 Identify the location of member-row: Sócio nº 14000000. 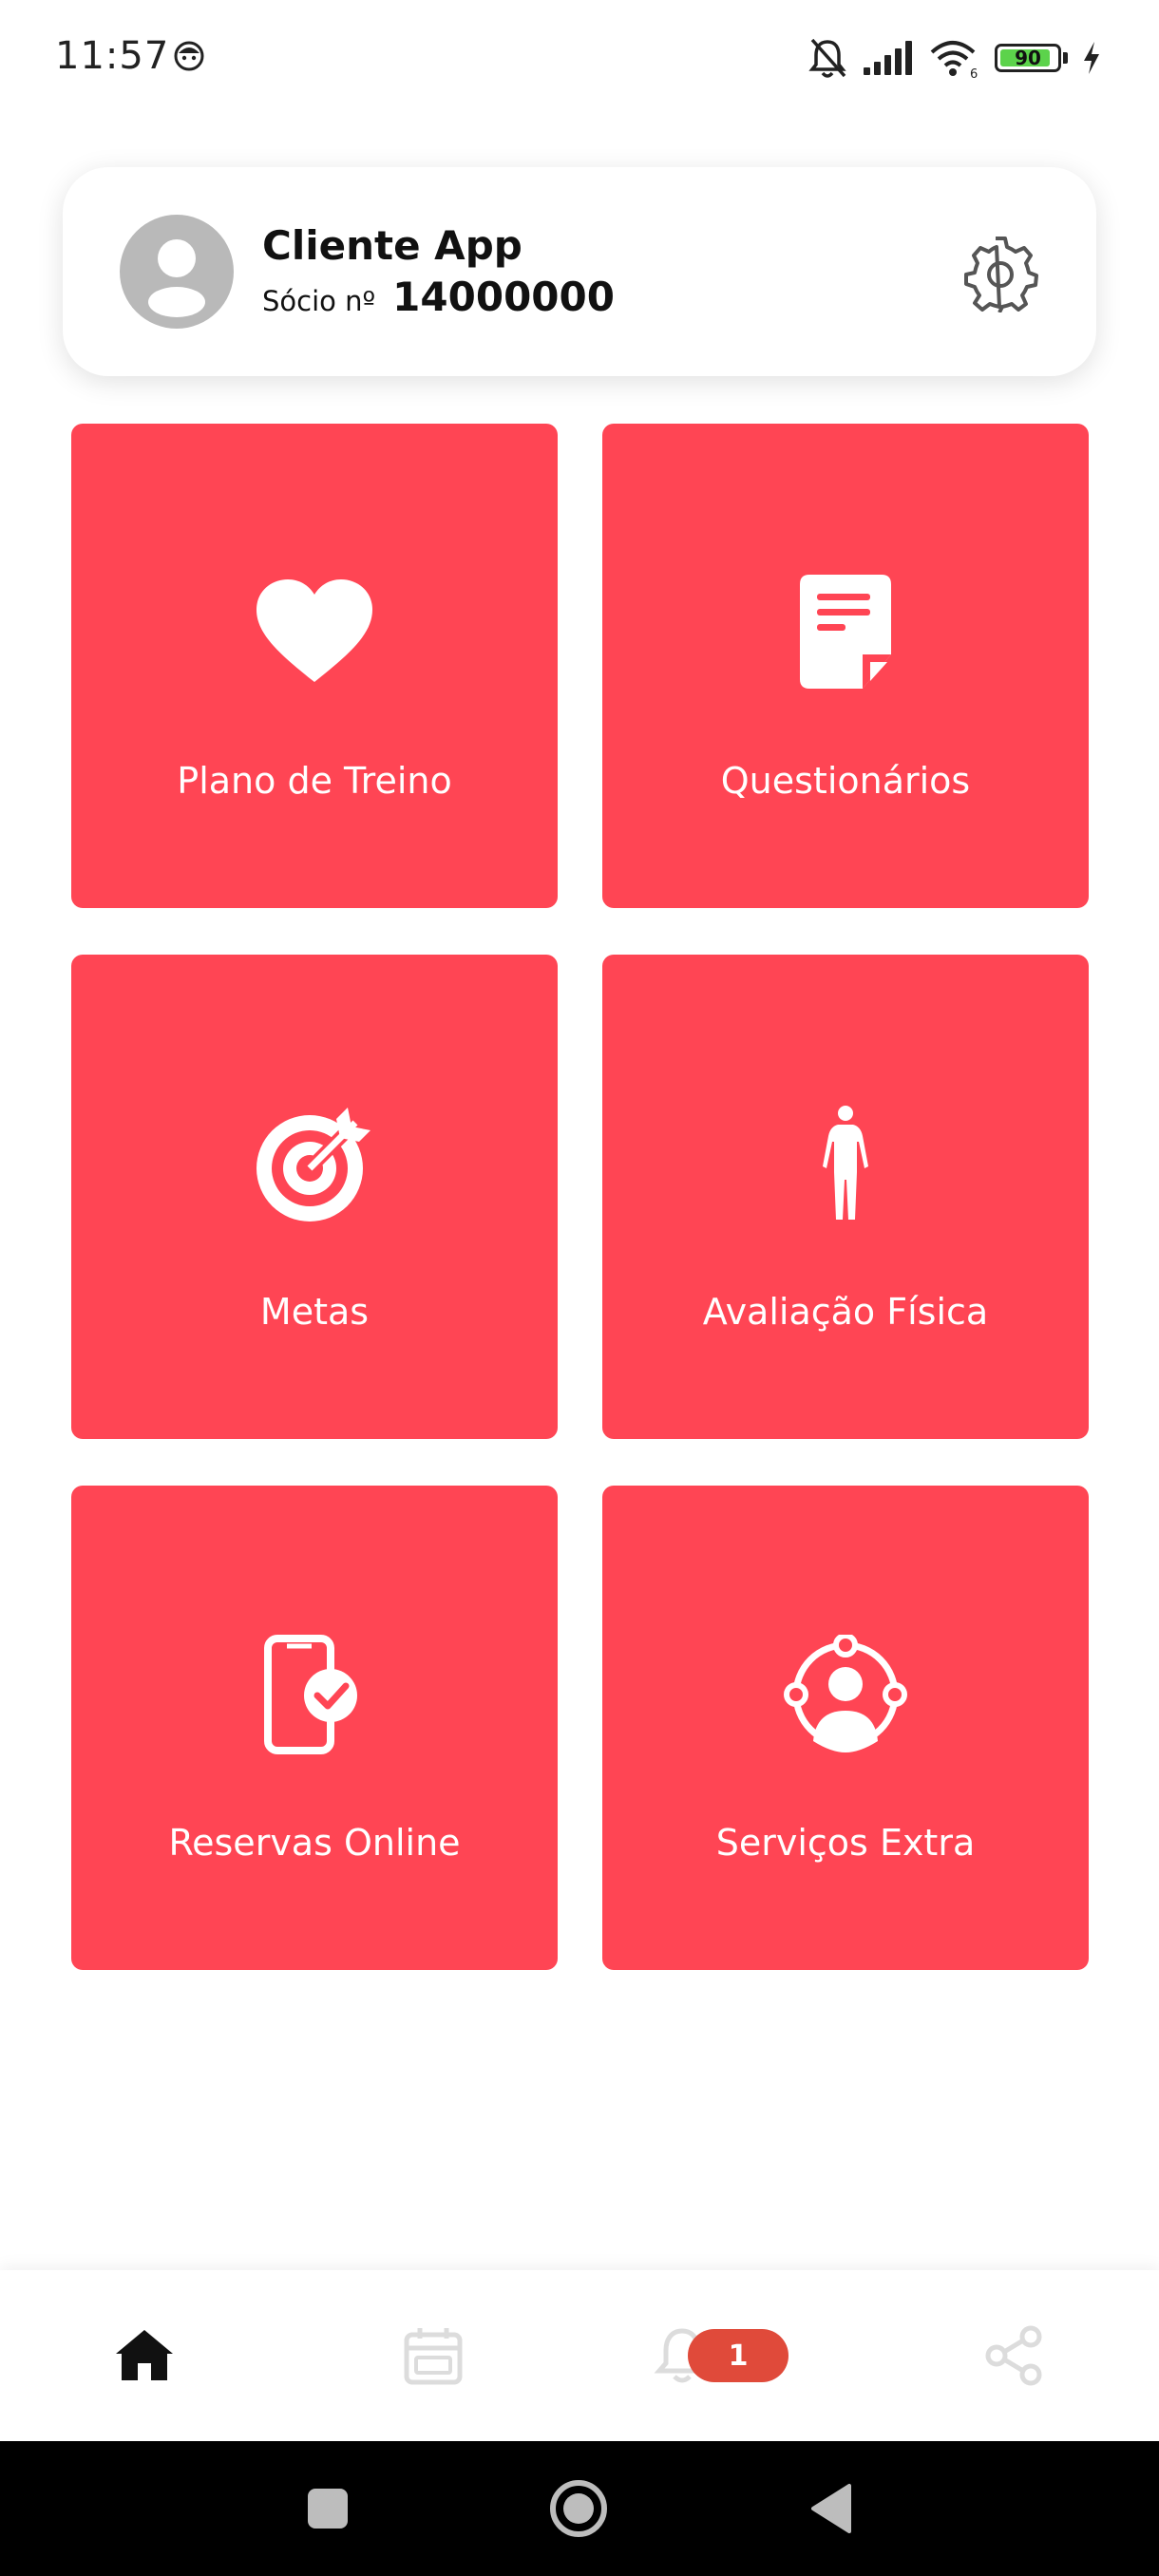
(438, 297).